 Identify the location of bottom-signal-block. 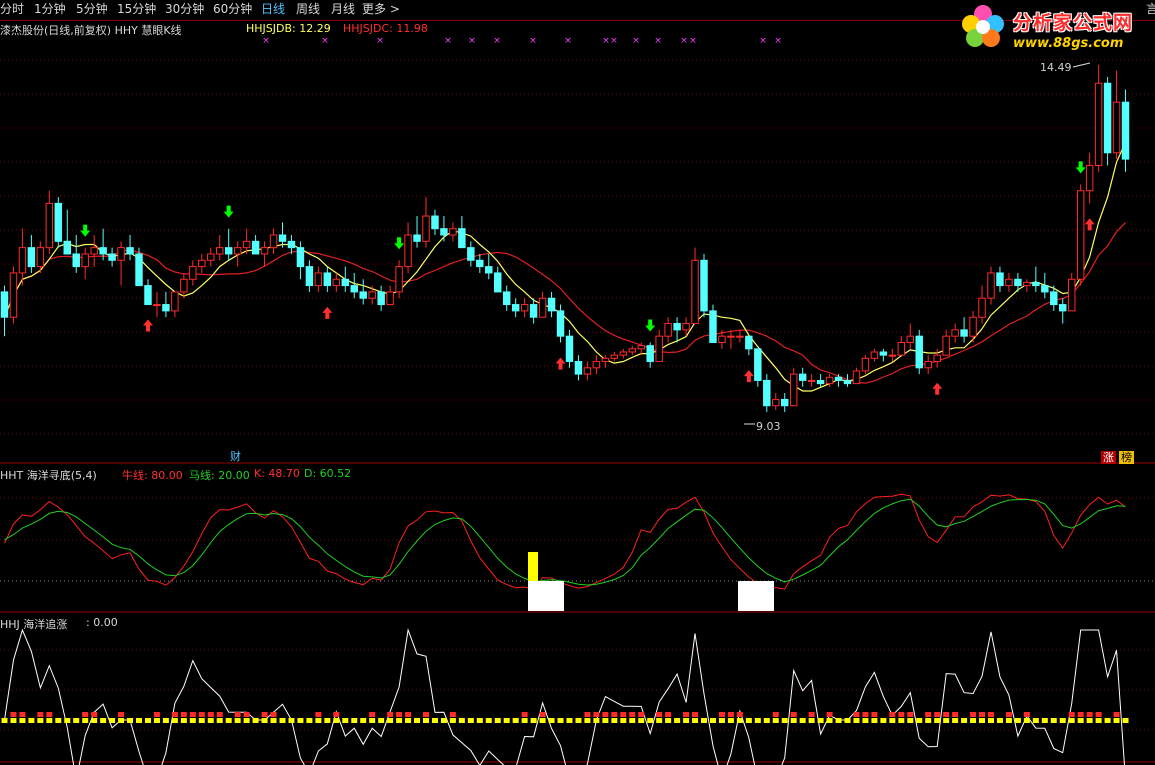
(756, 596).